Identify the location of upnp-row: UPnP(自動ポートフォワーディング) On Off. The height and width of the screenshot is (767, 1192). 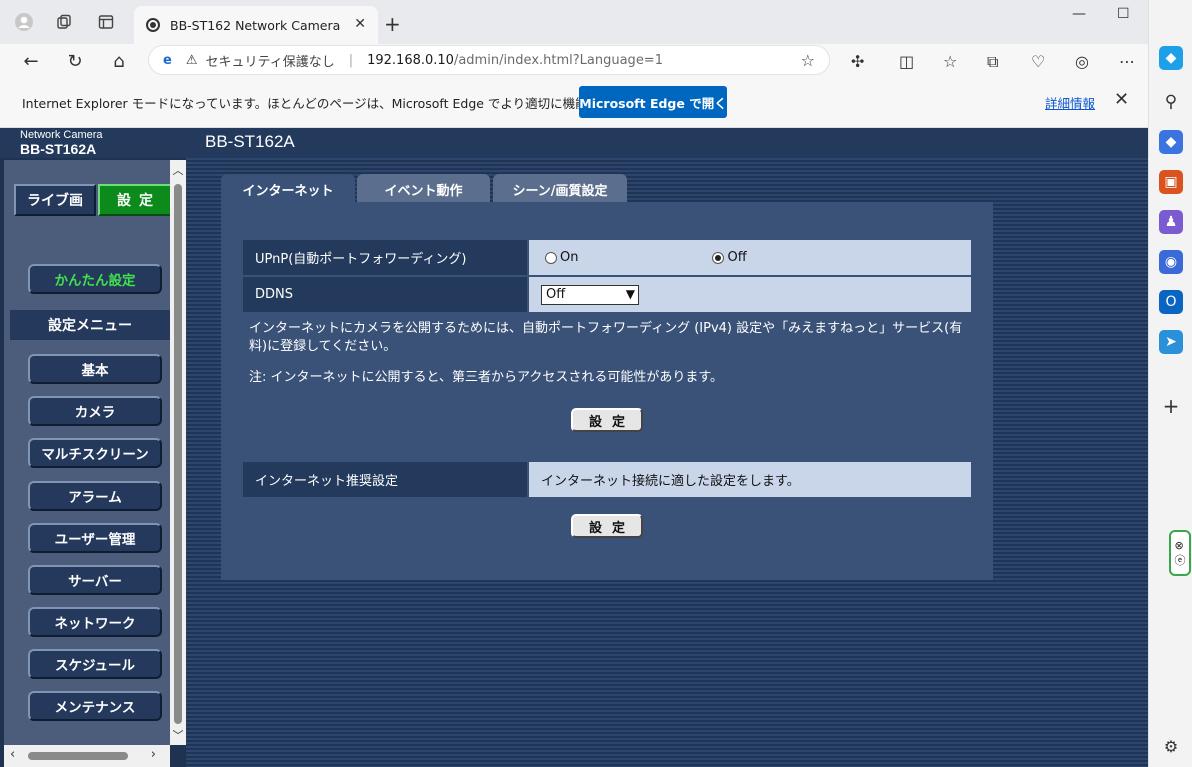
(607, 257).